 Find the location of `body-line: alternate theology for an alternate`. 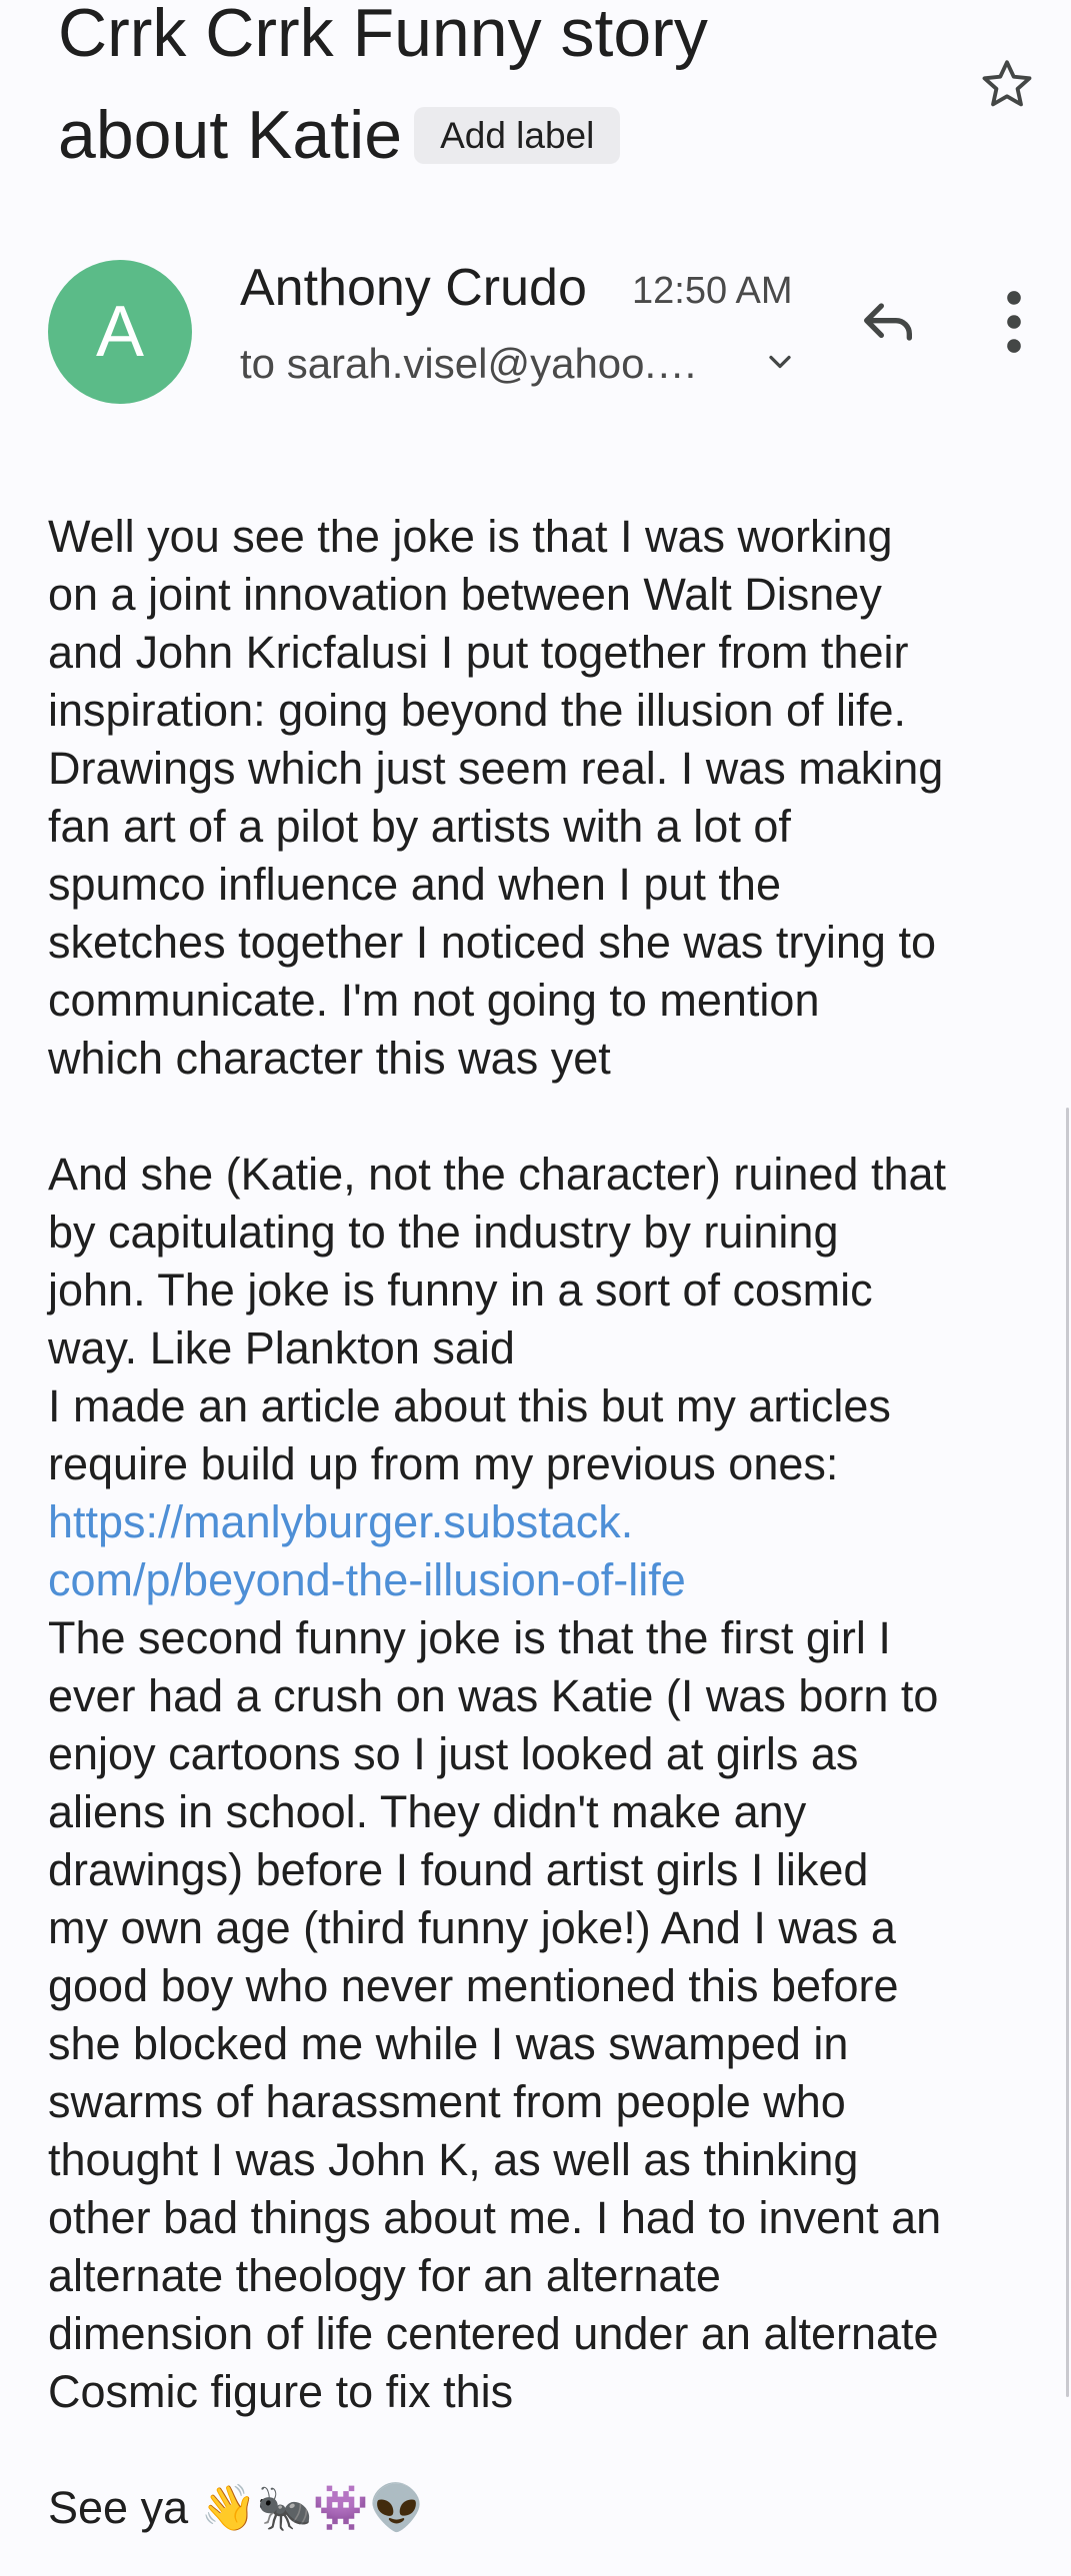

body-line: alternate theology for an alternate is located at coordinates (384, 2276).